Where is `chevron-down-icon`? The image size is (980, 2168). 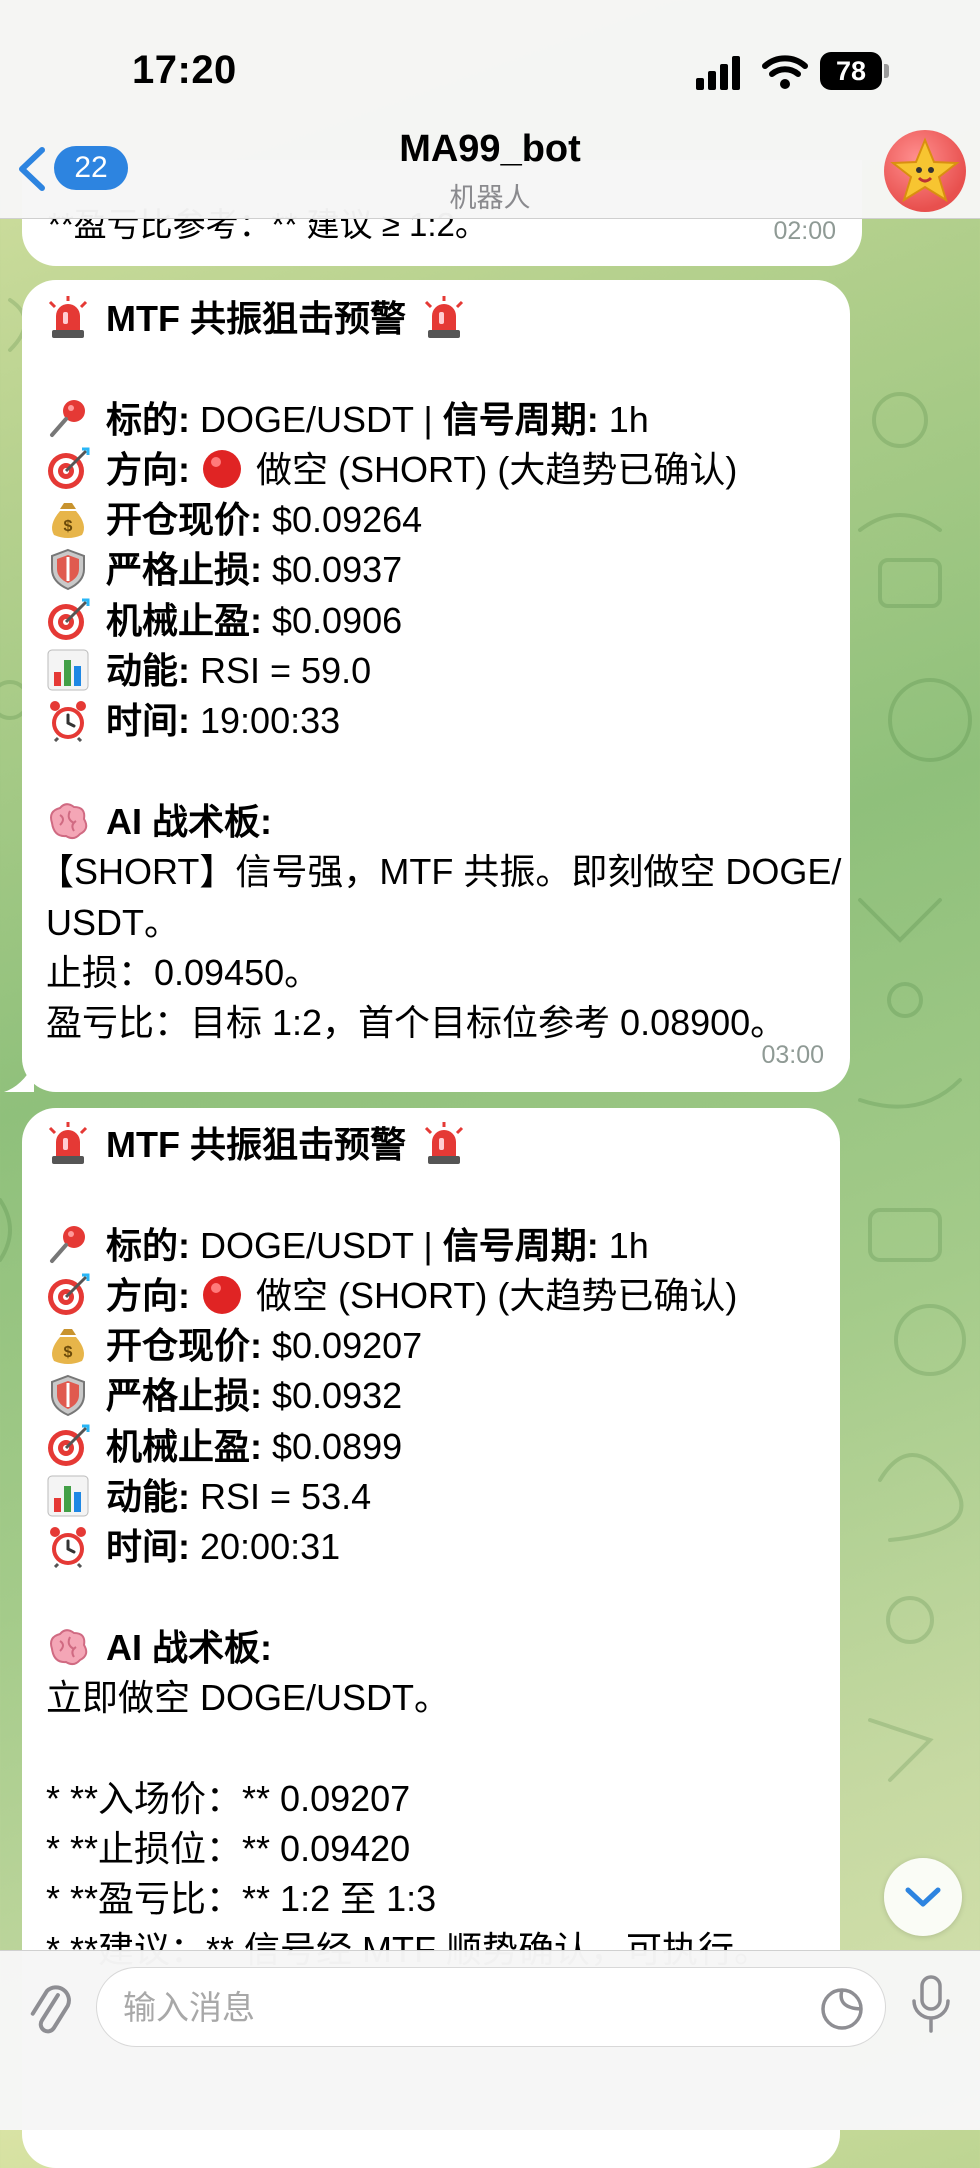
chevron-down-icon is located at coordinates (923, 1897).